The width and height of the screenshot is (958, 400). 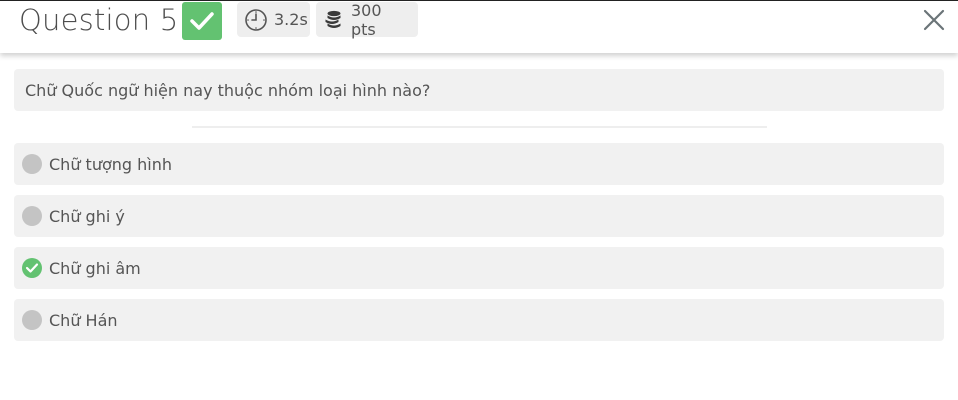 I want to click on correct-check-icon, so click(x=32, y=268).